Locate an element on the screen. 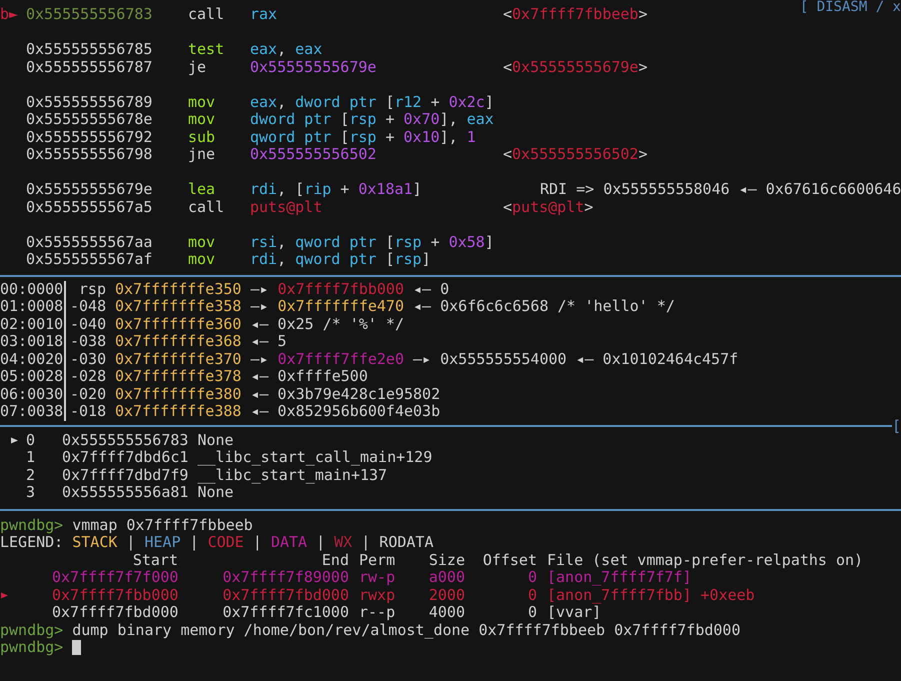 This screenshot has height=681, width=901. stack-value: ◂— 5 is located at coordinates (268, 341).